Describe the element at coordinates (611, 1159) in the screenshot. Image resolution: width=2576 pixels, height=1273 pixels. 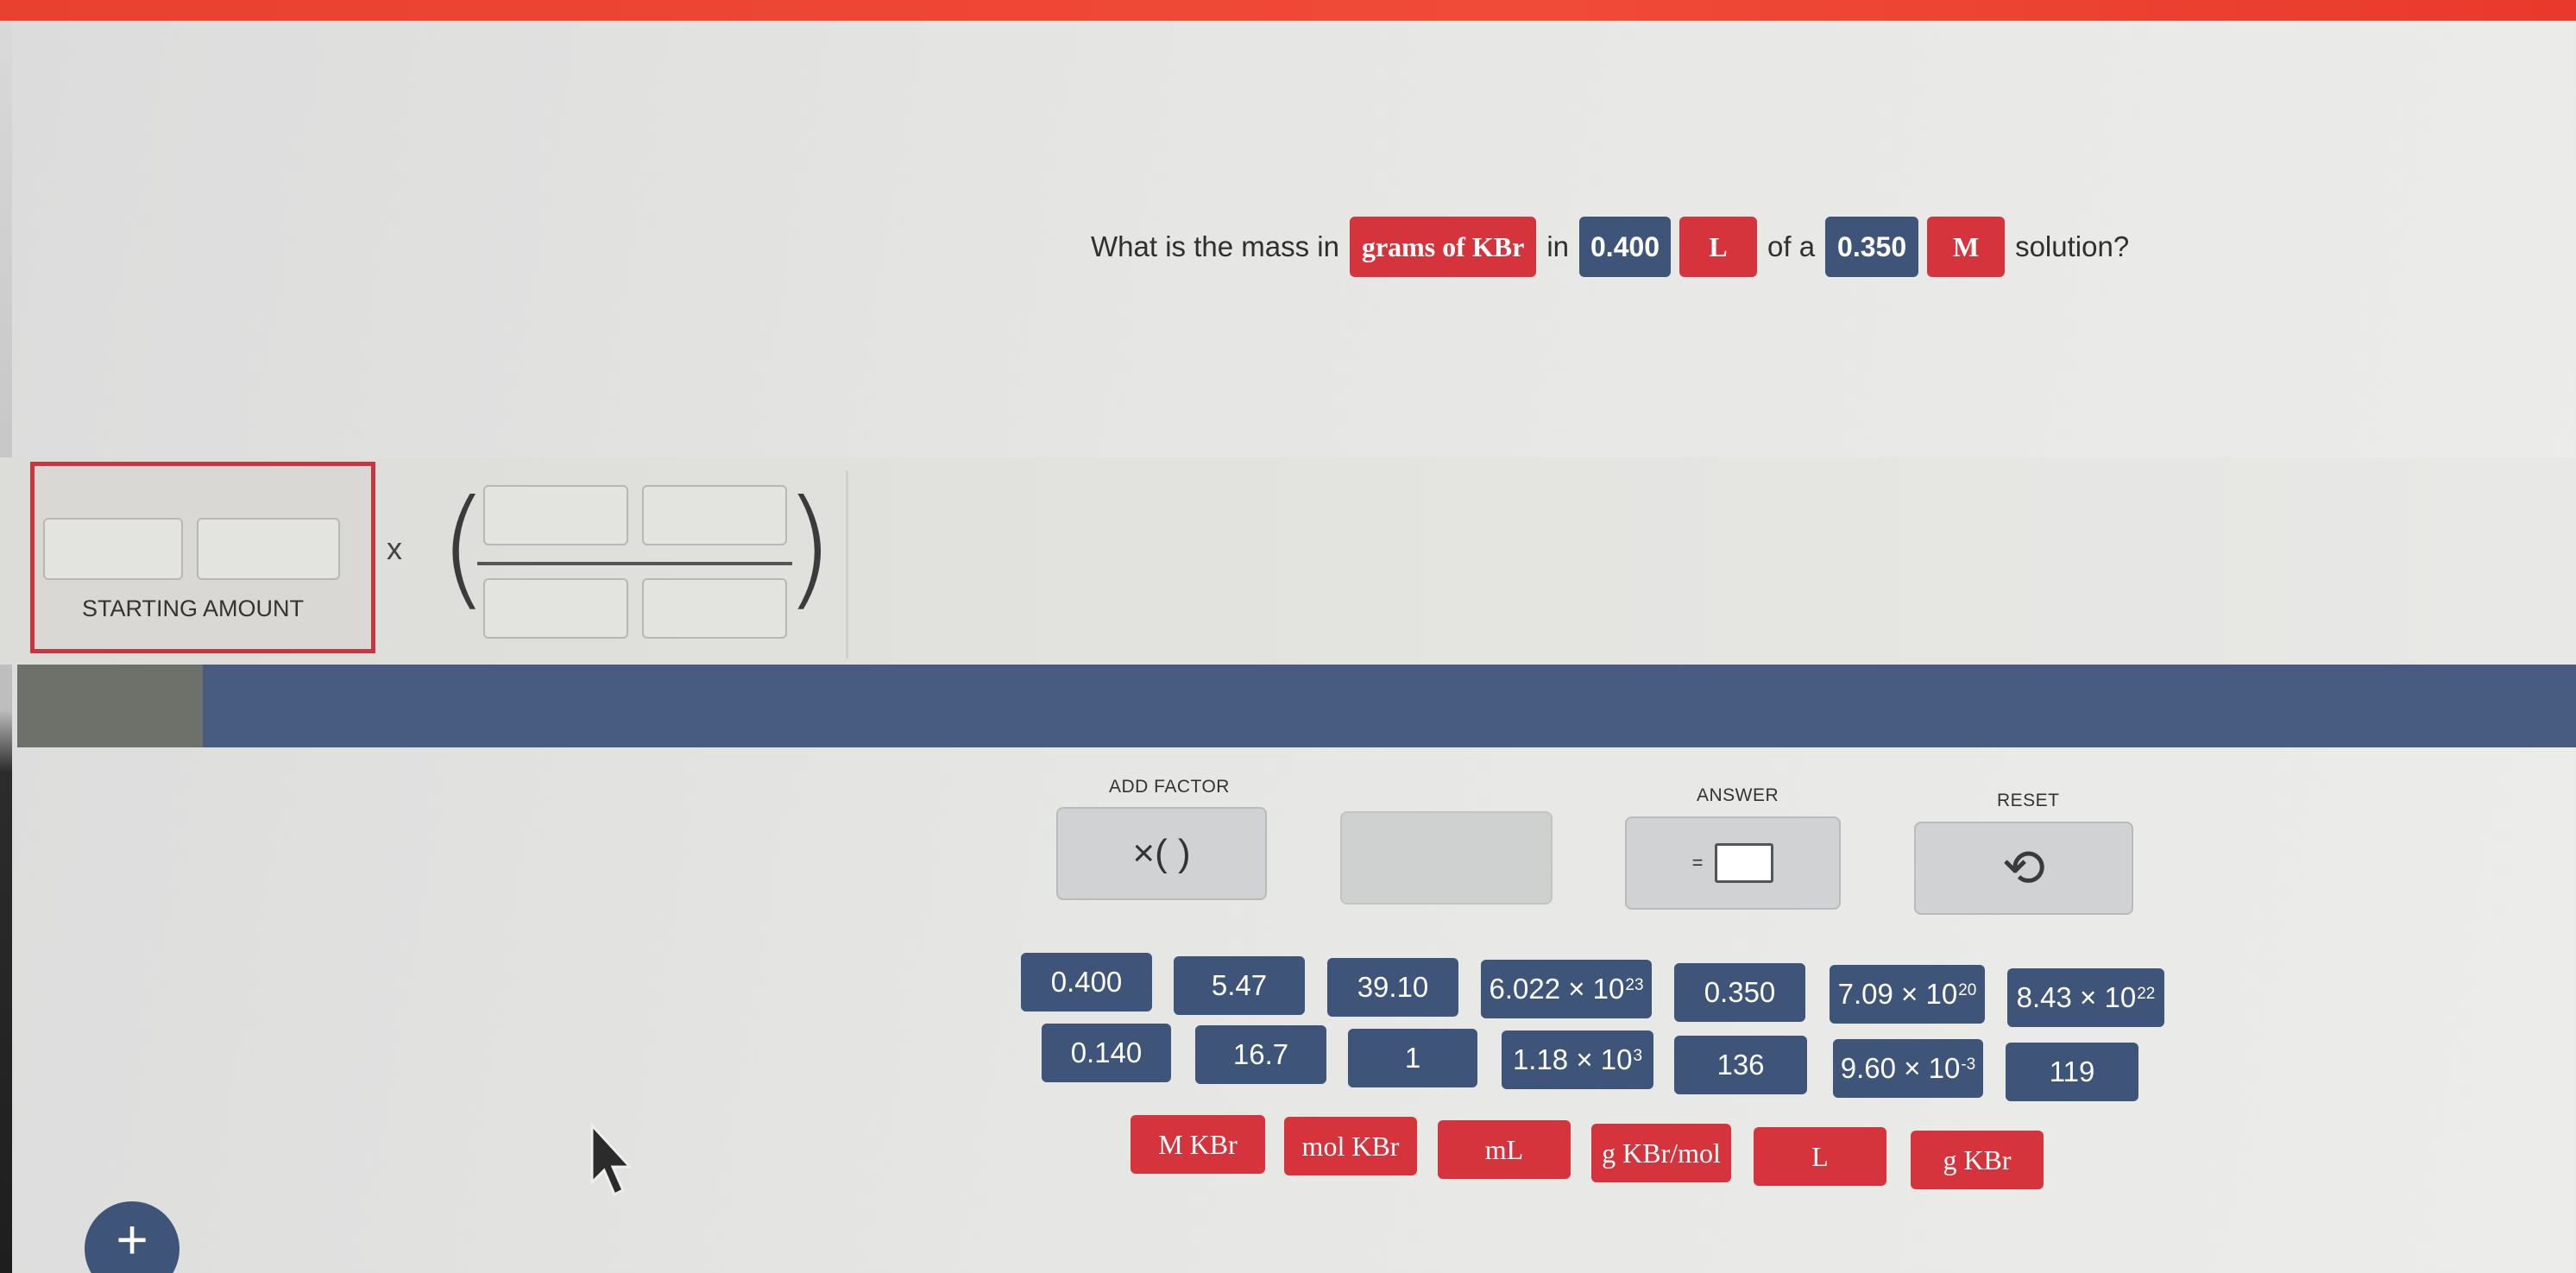
I see `mouse-cursor-icon` at that location.